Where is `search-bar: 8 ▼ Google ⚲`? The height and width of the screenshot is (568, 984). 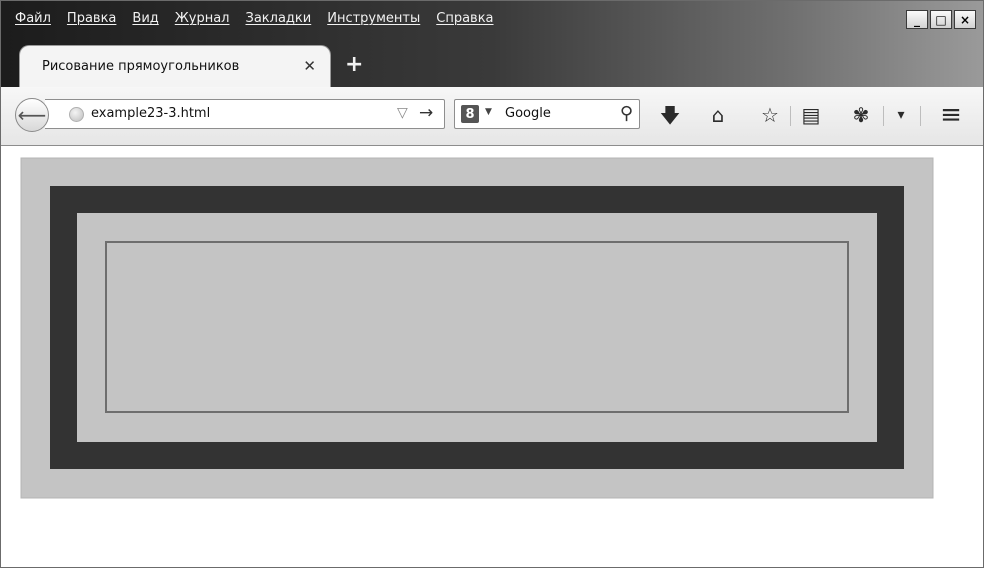 search-bar: 8 ▼ Google ⚲ is located at coordinates (547, 114).